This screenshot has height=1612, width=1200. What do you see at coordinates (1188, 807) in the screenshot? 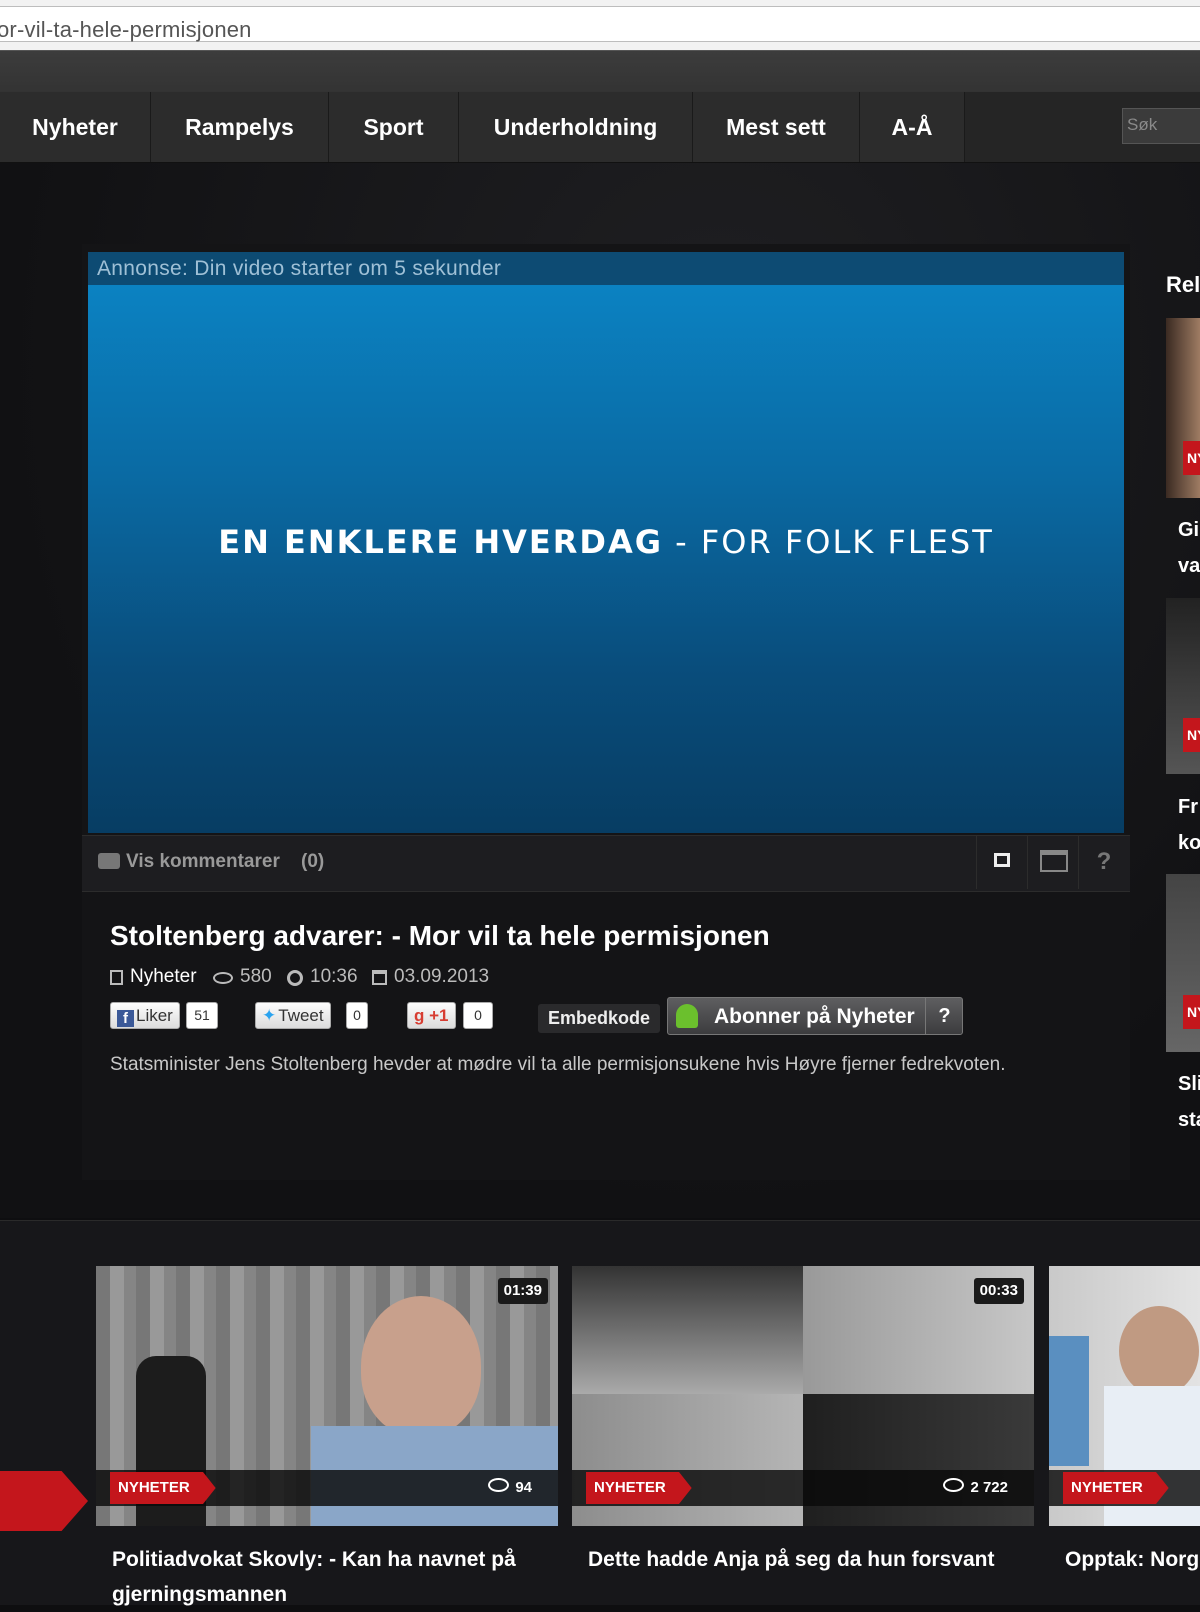
I see `related-title-2-line1: Fr` at bounding box center [1188, 807].